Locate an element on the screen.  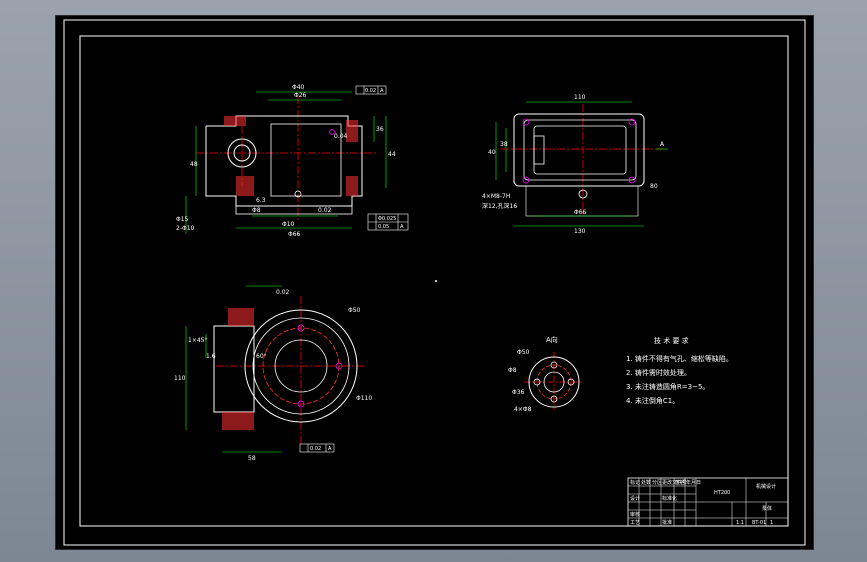
tb-h5: 签名 is located at coordinates (680, 482).